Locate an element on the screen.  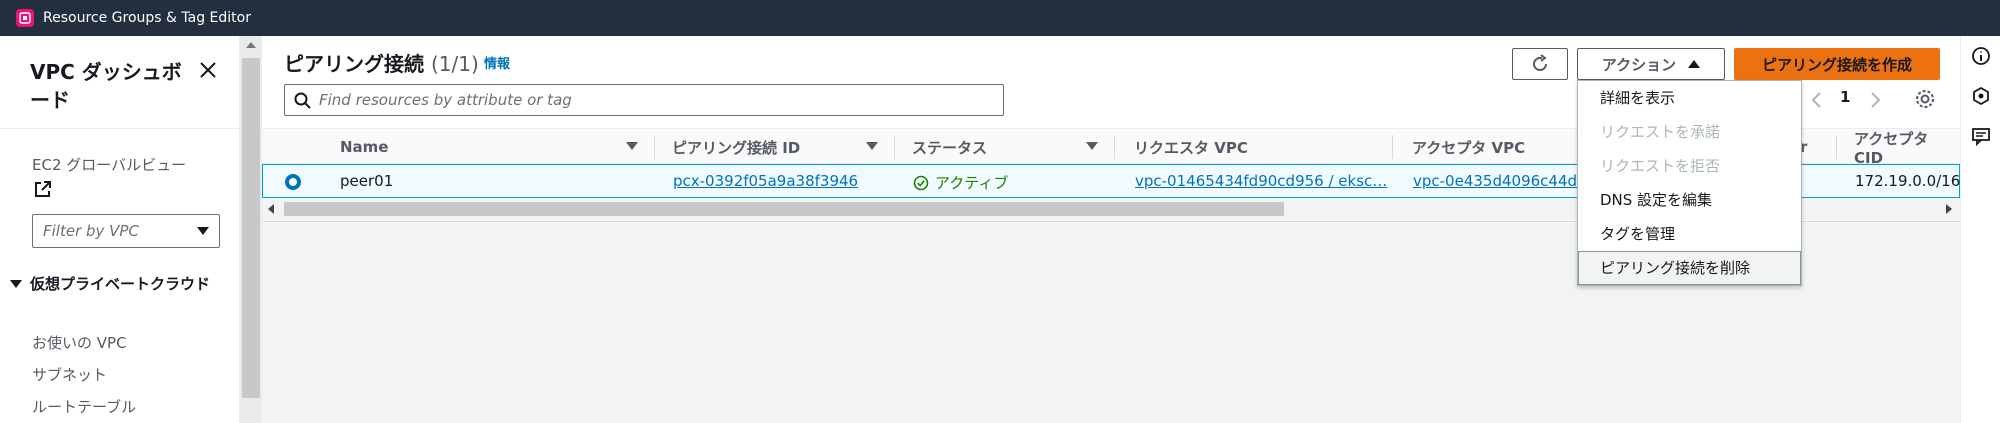
external-link-icon is located at coordinates (43, 189).